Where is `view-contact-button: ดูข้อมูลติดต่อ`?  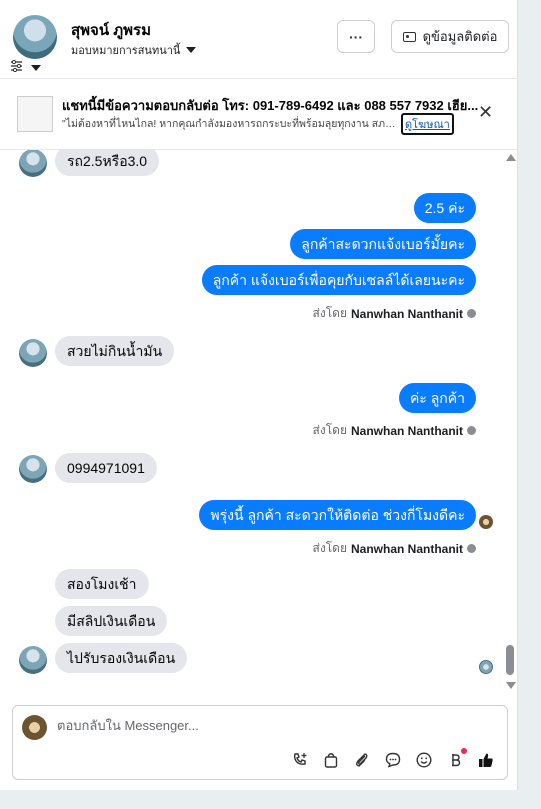 view-contact-button: ดูข้อมูลติดต่อ is located at coordinates (450, 36).